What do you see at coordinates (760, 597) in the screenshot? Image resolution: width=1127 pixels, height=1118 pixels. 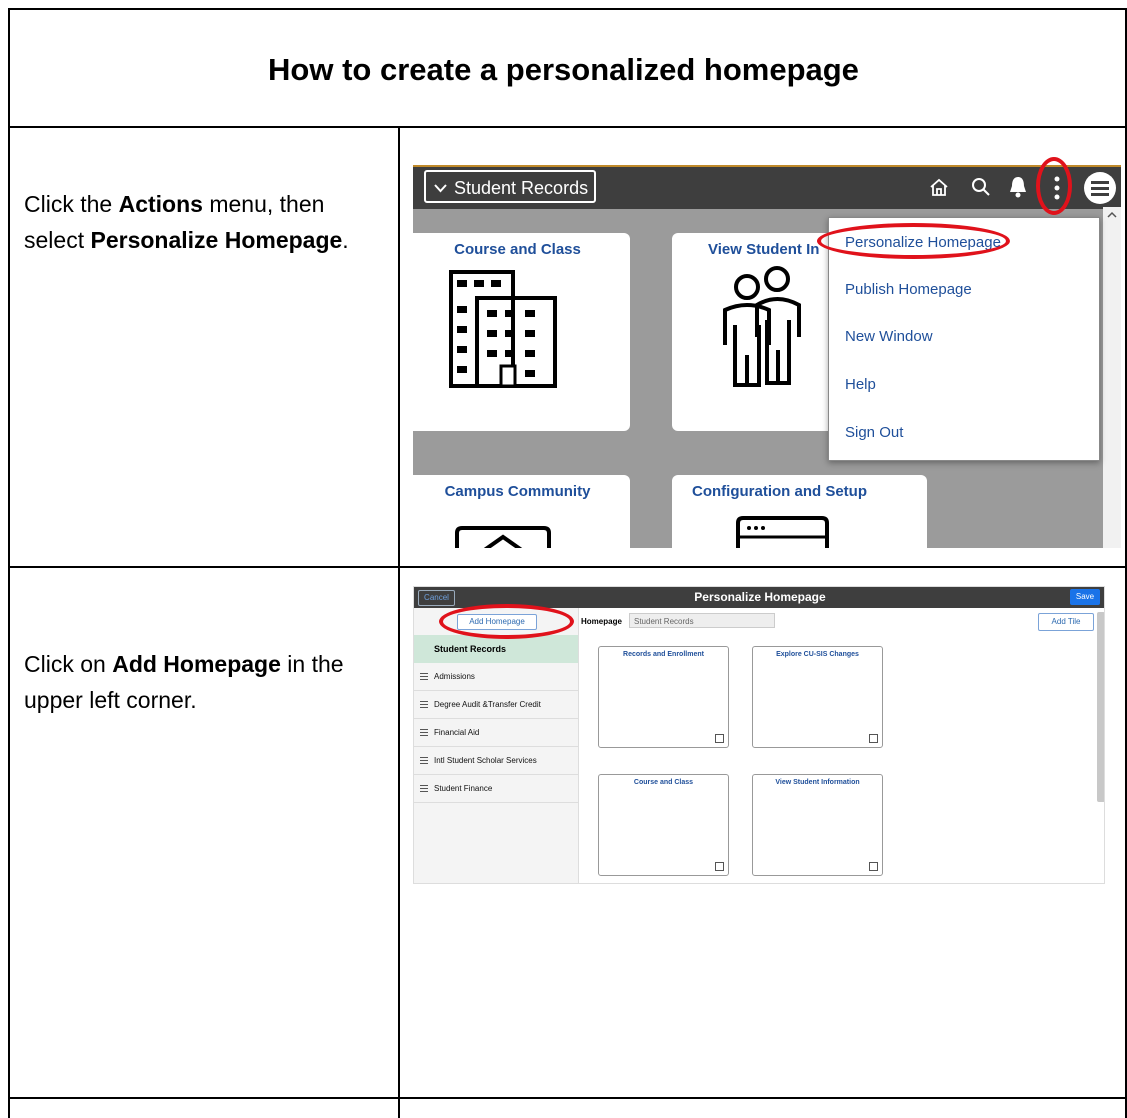 I see `page-header-title: Personalize Homepage` at bounding box center [760, 597].